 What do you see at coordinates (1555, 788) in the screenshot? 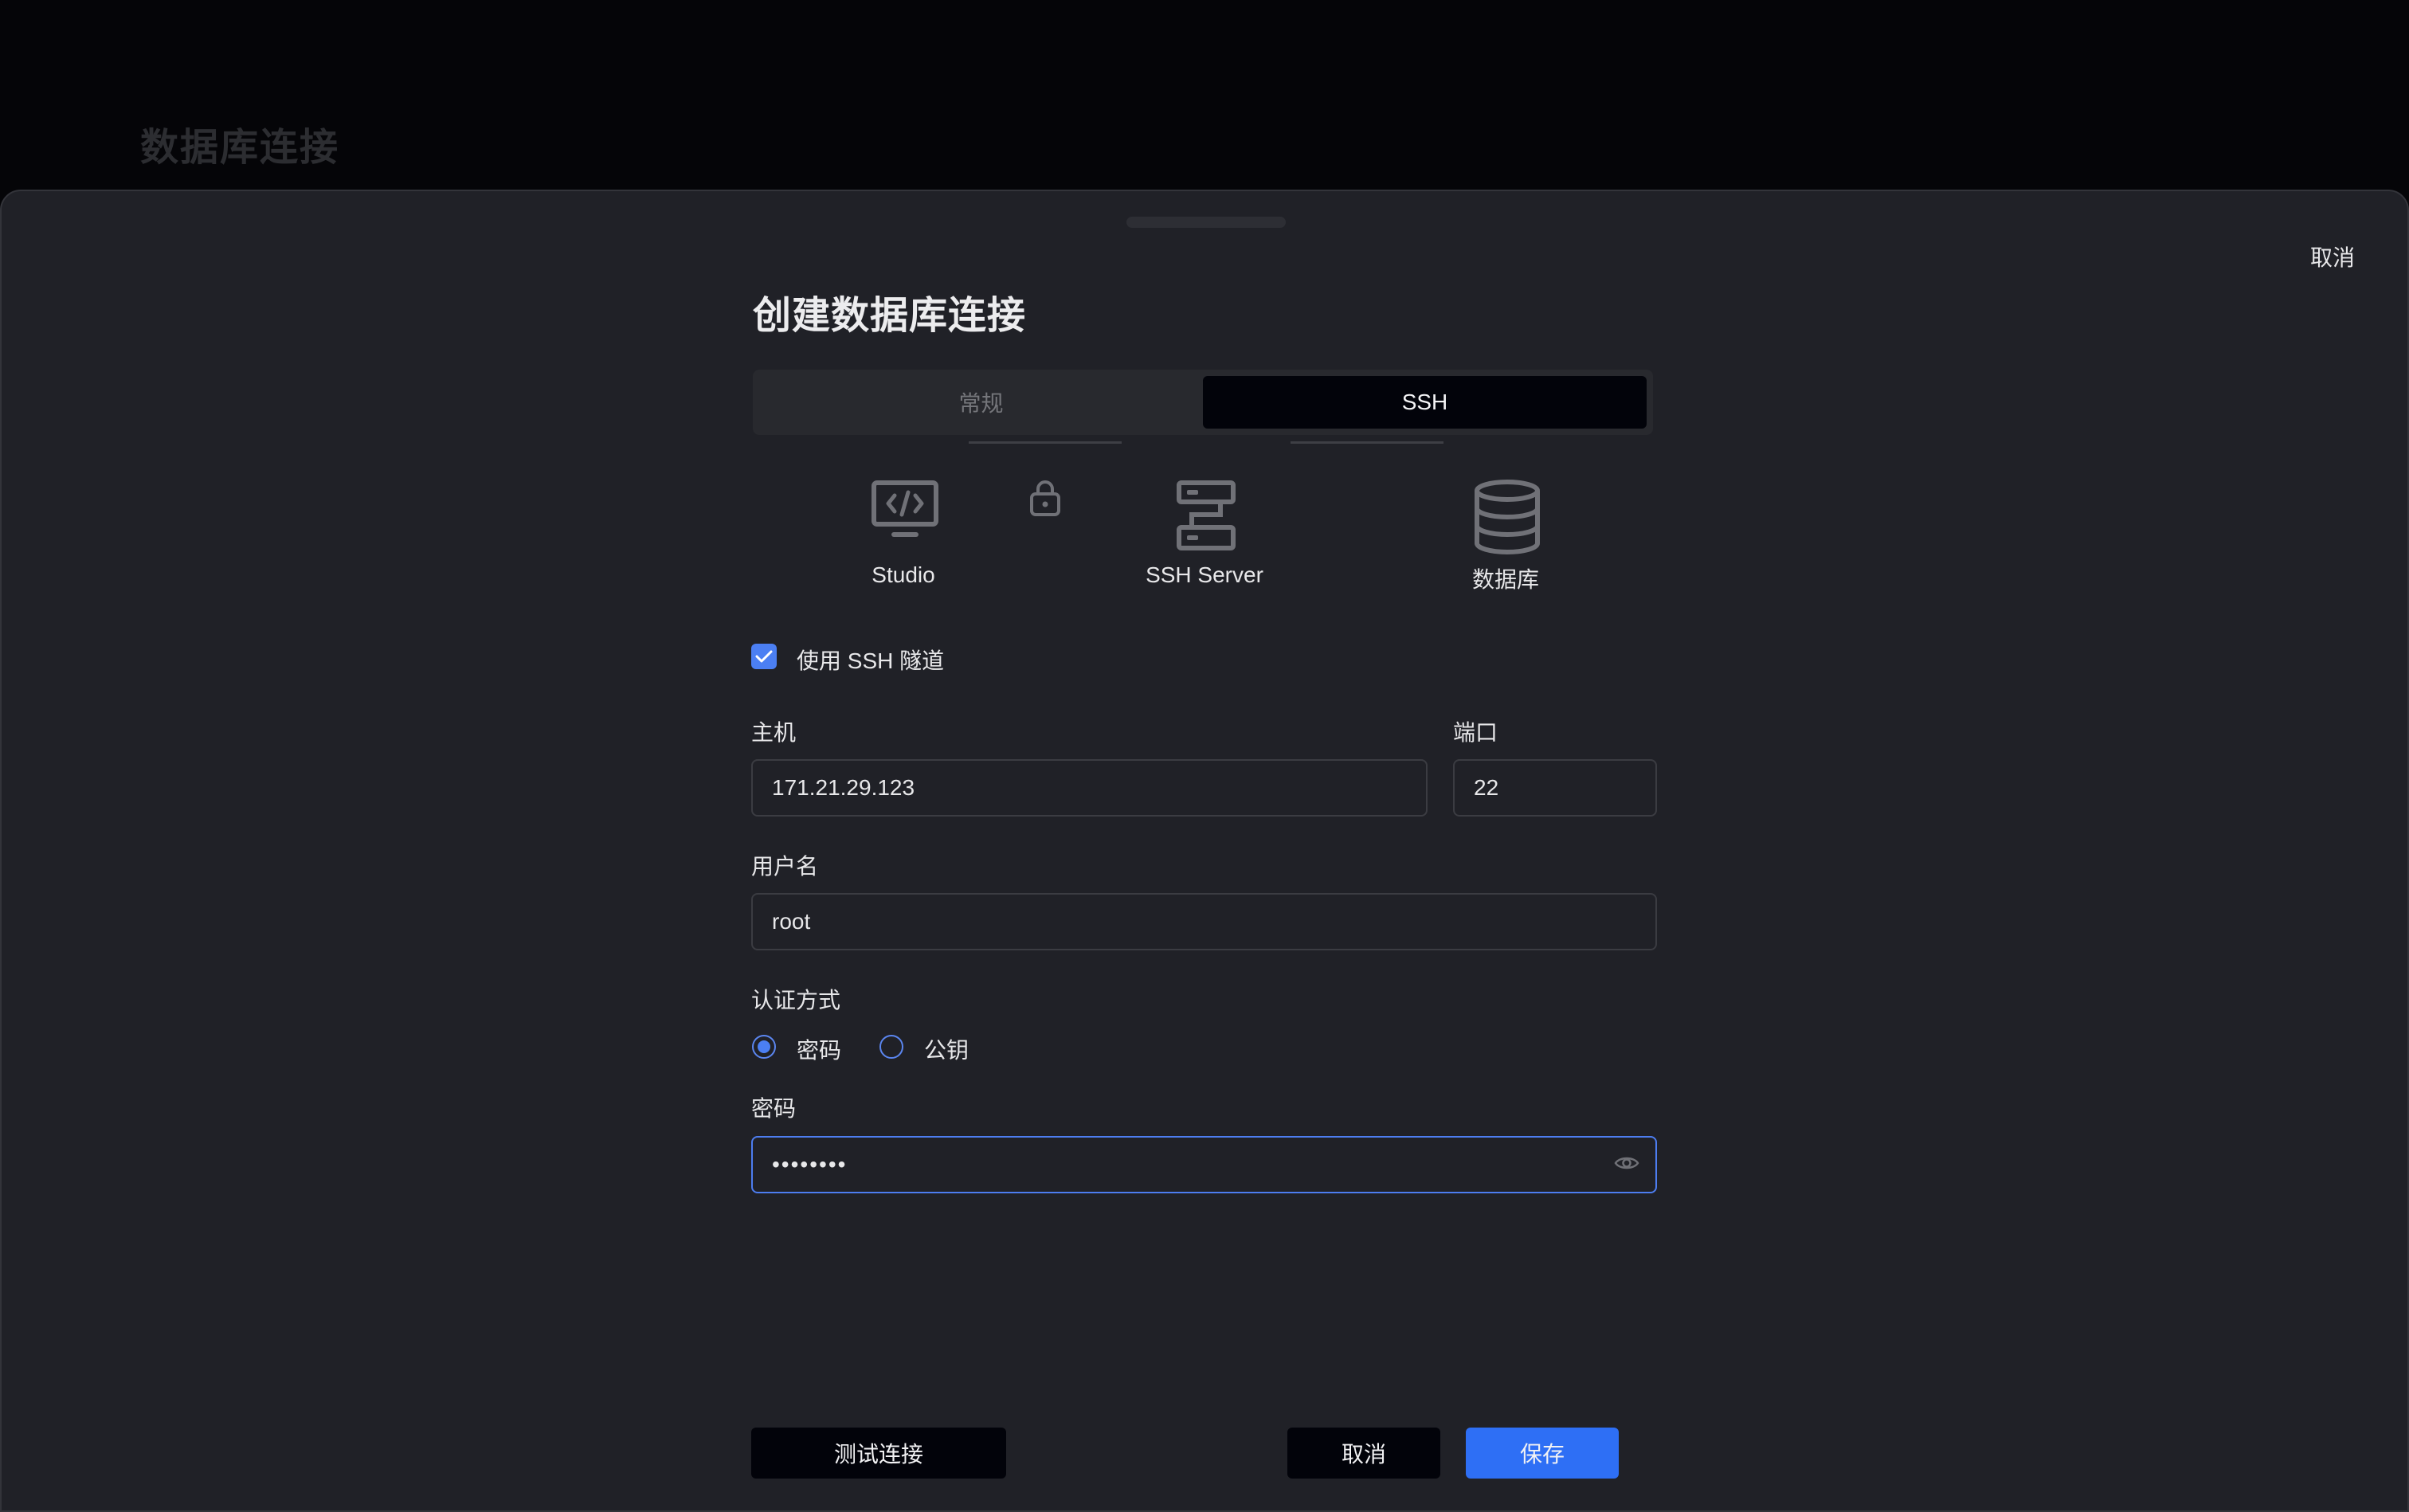
I see `port-input: 22` at bounding box center [1555, 788].